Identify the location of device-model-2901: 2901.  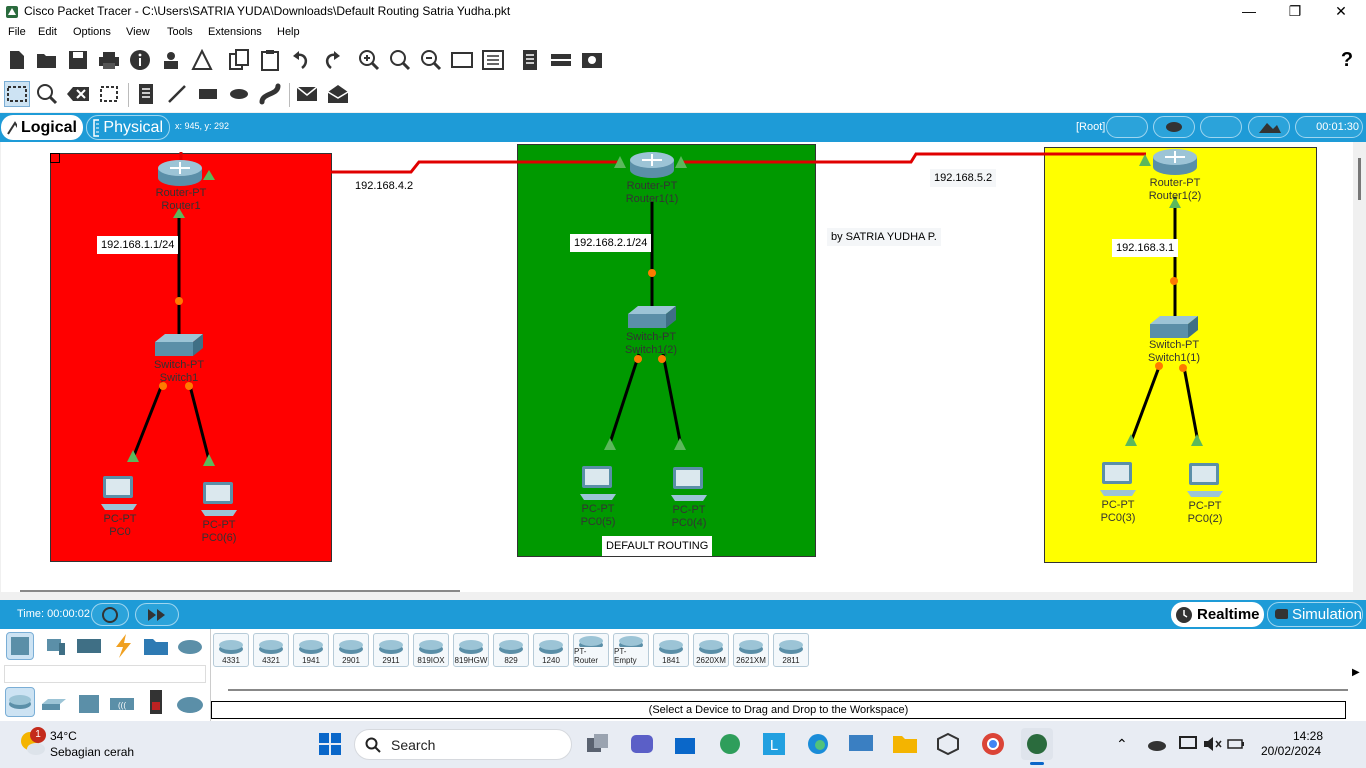
(351, 650).